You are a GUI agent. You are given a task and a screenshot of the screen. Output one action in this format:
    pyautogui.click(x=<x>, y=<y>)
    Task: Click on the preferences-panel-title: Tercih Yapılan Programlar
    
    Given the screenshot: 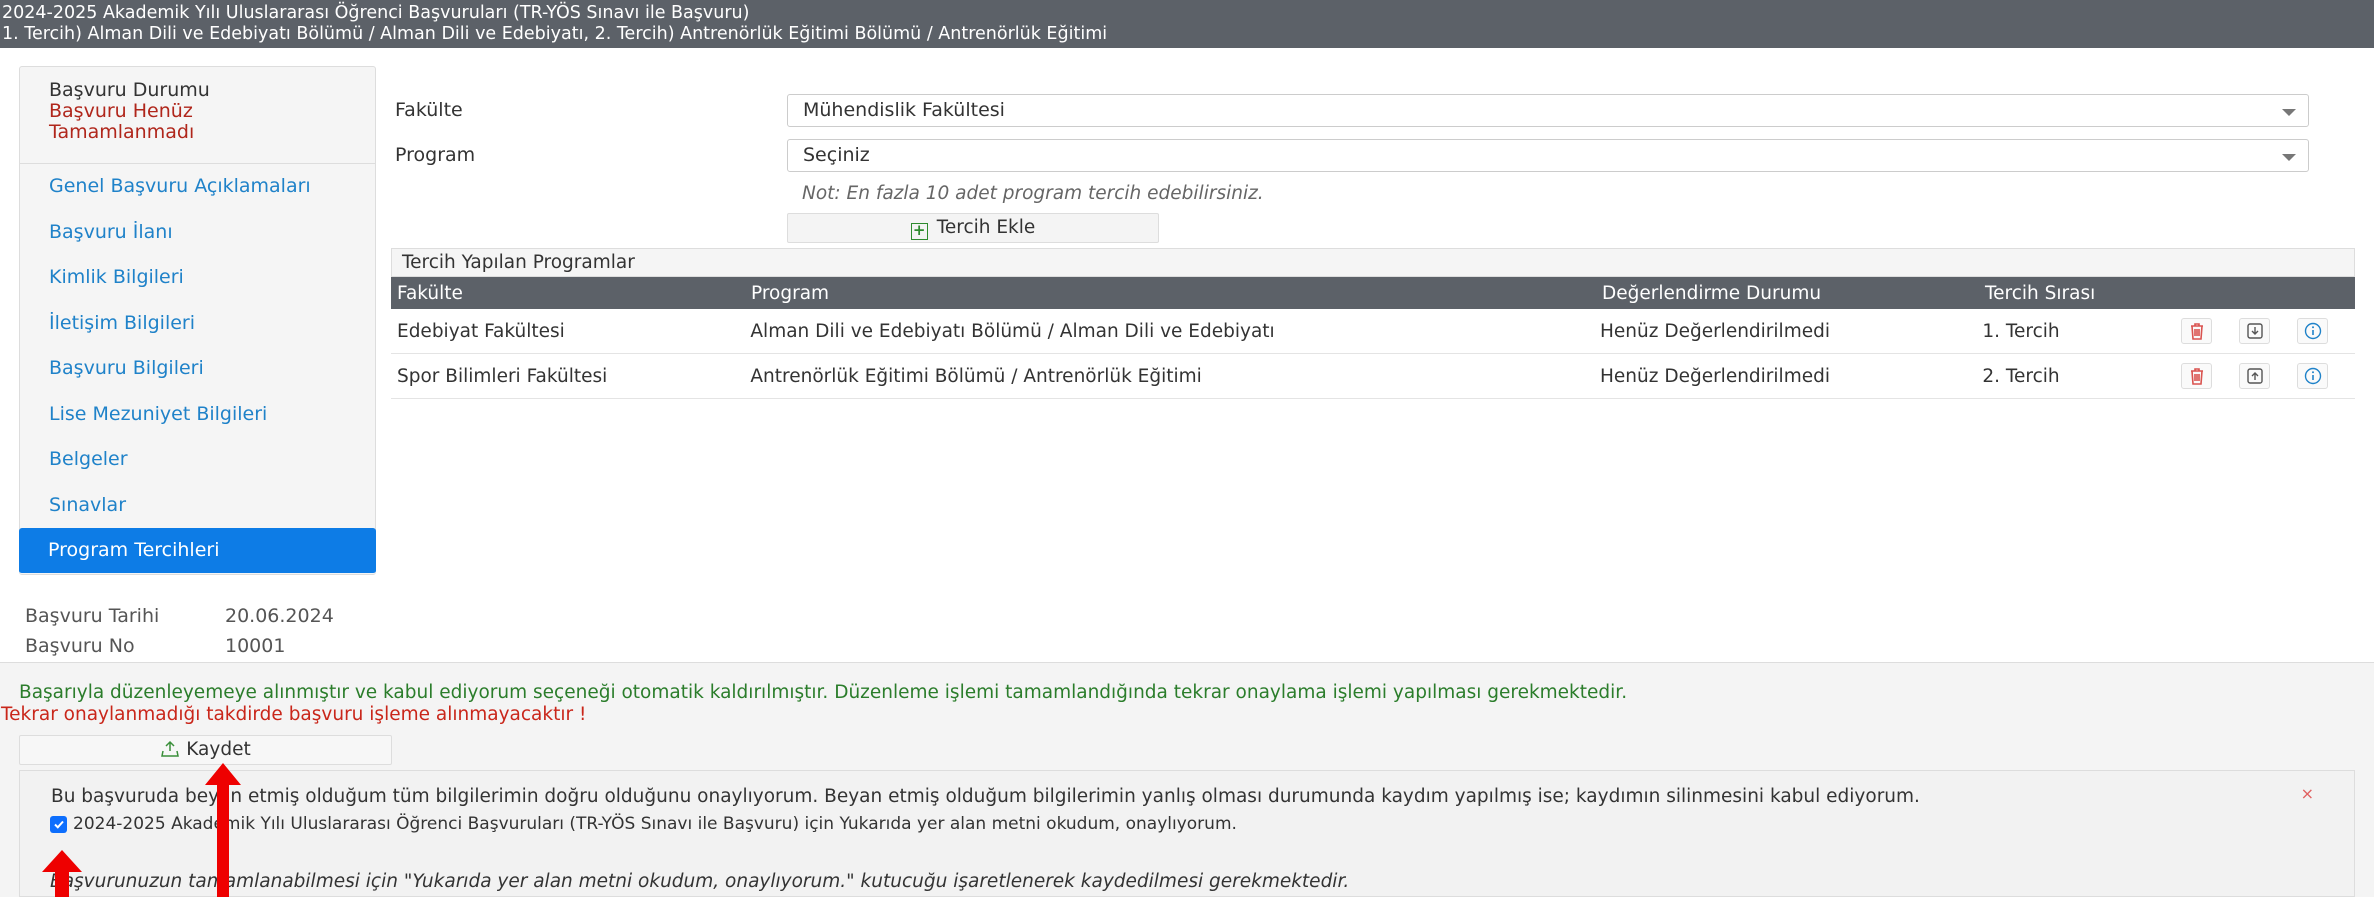 What is the action you would take?
    pyautogui.click(x=1373, y=262)
    